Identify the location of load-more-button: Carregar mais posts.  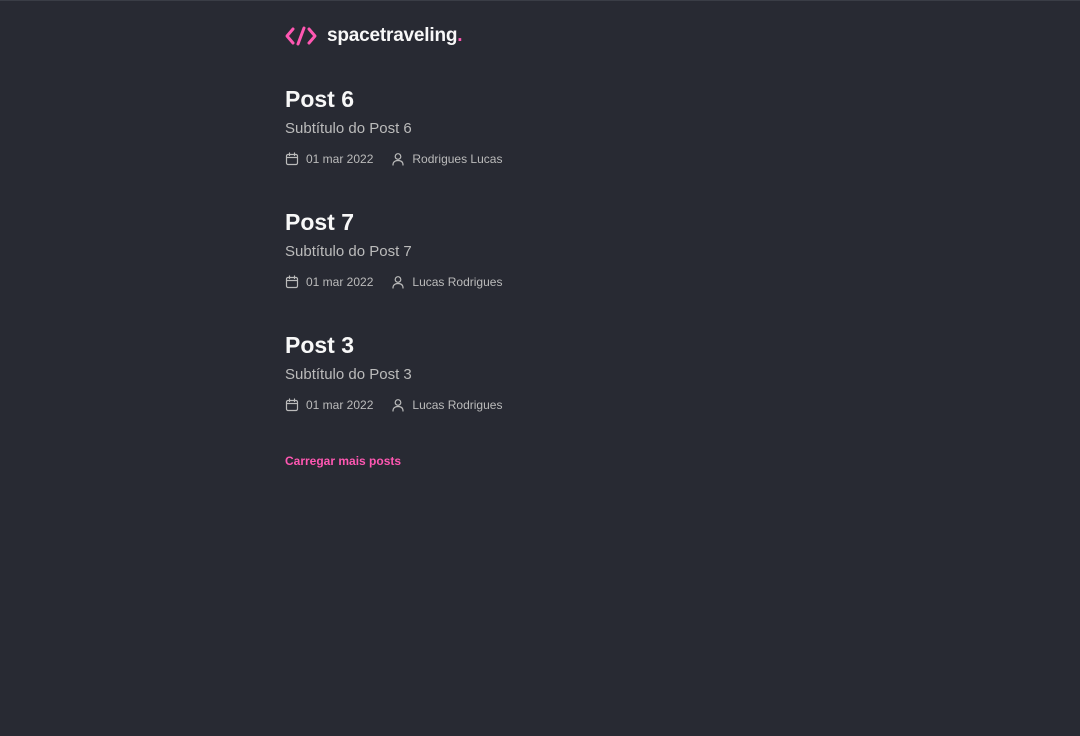
(343, 461).